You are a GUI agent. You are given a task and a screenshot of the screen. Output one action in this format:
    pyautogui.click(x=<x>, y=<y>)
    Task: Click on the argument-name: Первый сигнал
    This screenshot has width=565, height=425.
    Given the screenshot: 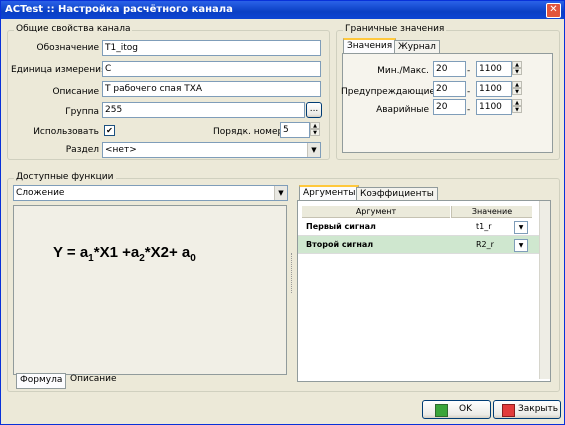 What is the action you would take?
    pyautogui.click(x=341, y=226)
    